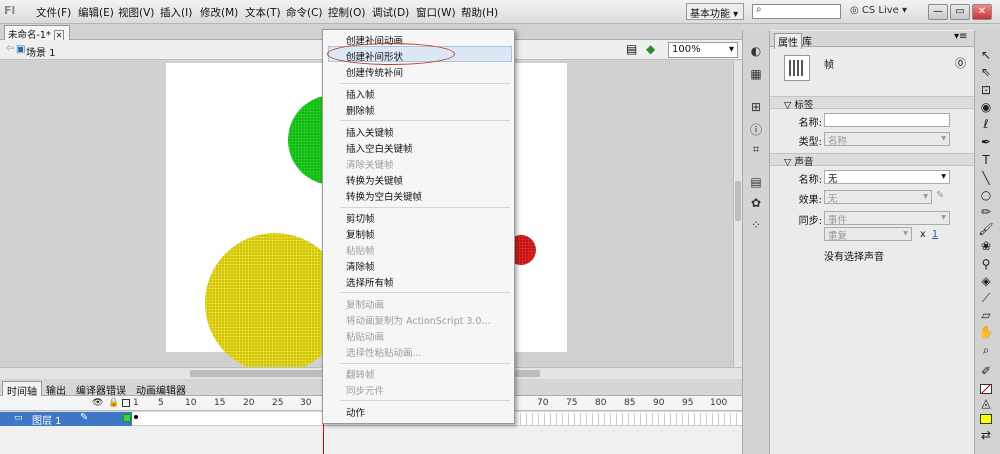  Describe the element at coordinates (686, 49) in the screenshot. I see `zoom-value: 100%` at that location.